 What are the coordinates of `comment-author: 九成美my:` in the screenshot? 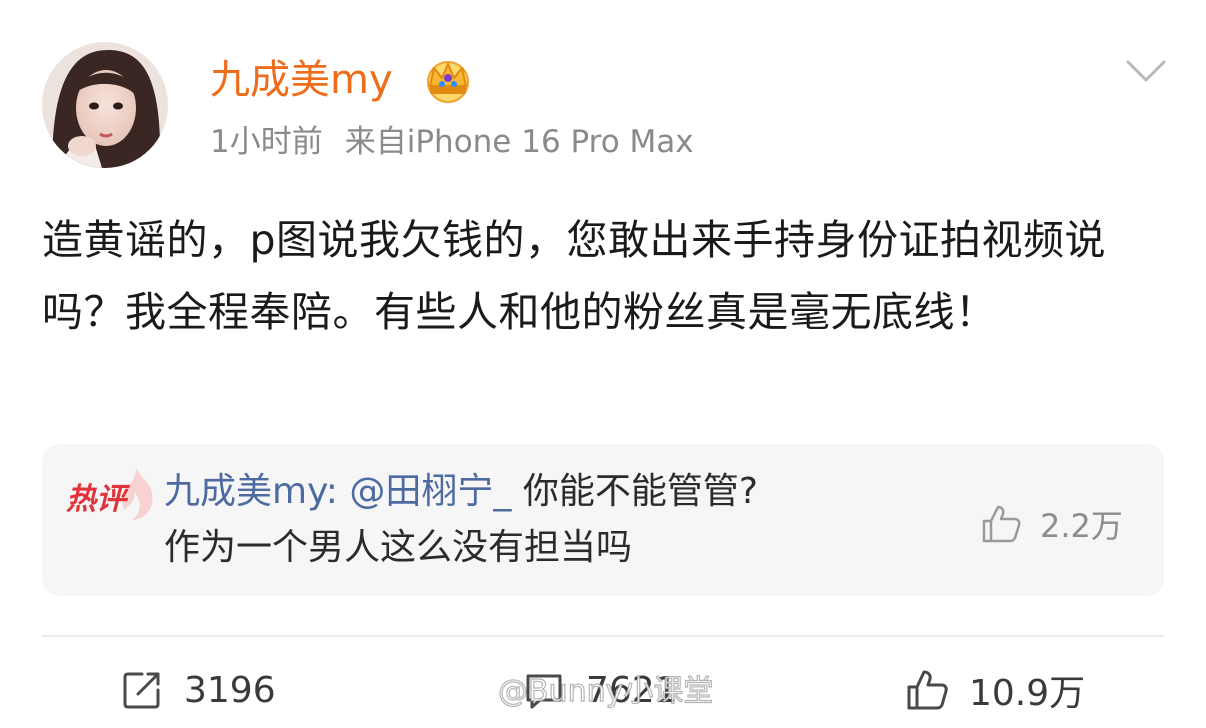 It's located at (251, 491).